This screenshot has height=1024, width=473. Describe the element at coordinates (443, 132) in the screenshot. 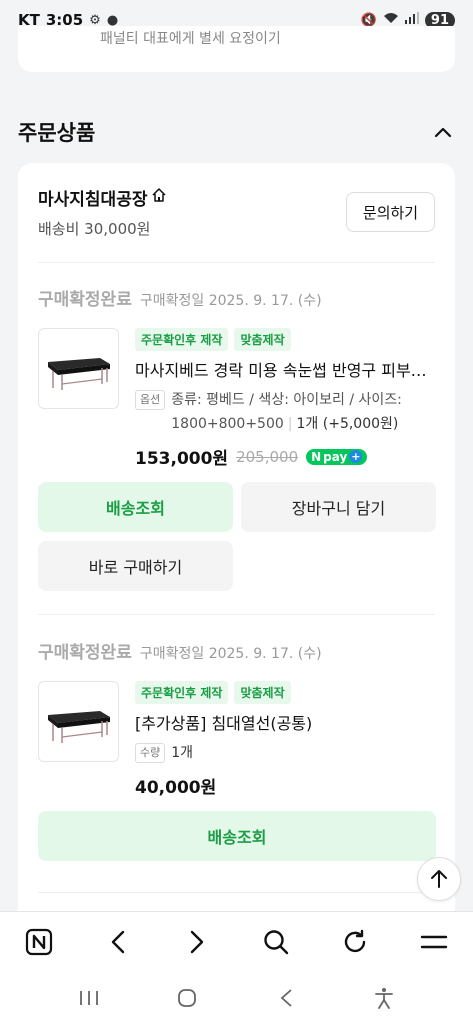

I see `chevron-up-icon` at that location.